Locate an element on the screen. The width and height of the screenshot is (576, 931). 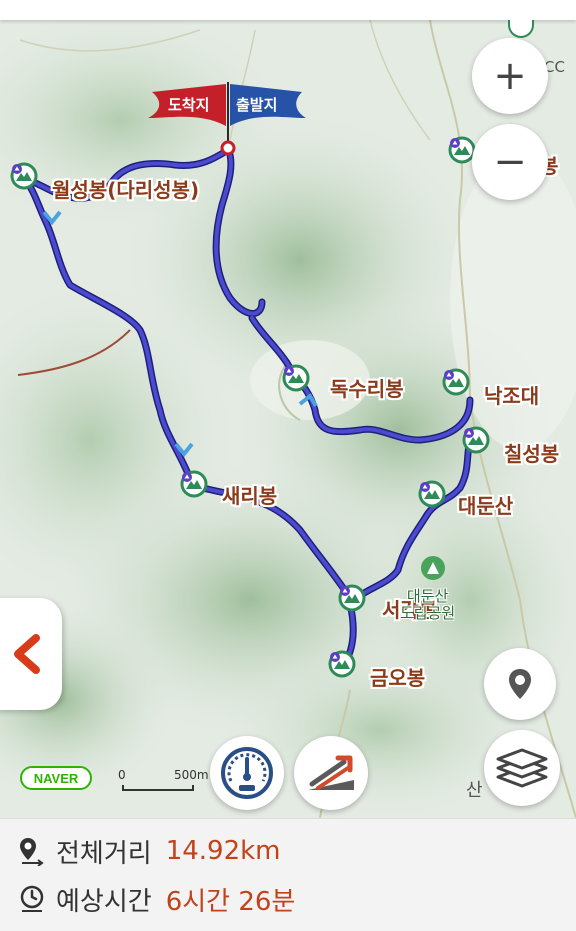
distance-row: 전체거리 14.92km is located at coordinates (149, 851).